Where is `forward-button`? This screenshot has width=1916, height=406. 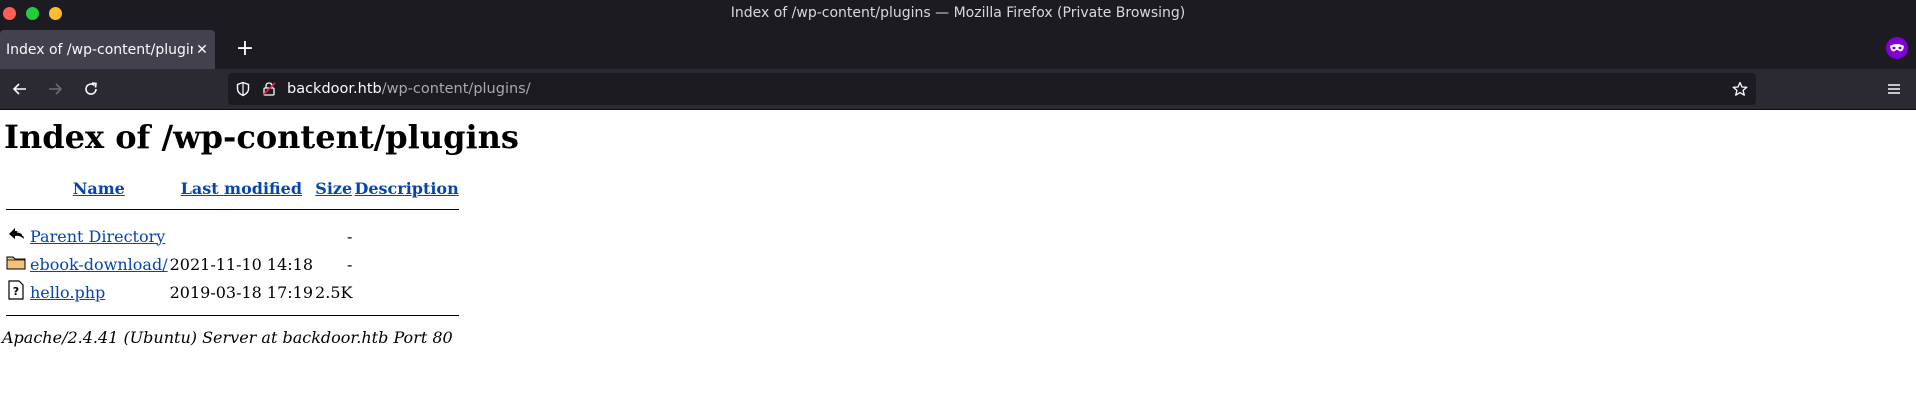 forward-button is located at coordinates (55, 89).